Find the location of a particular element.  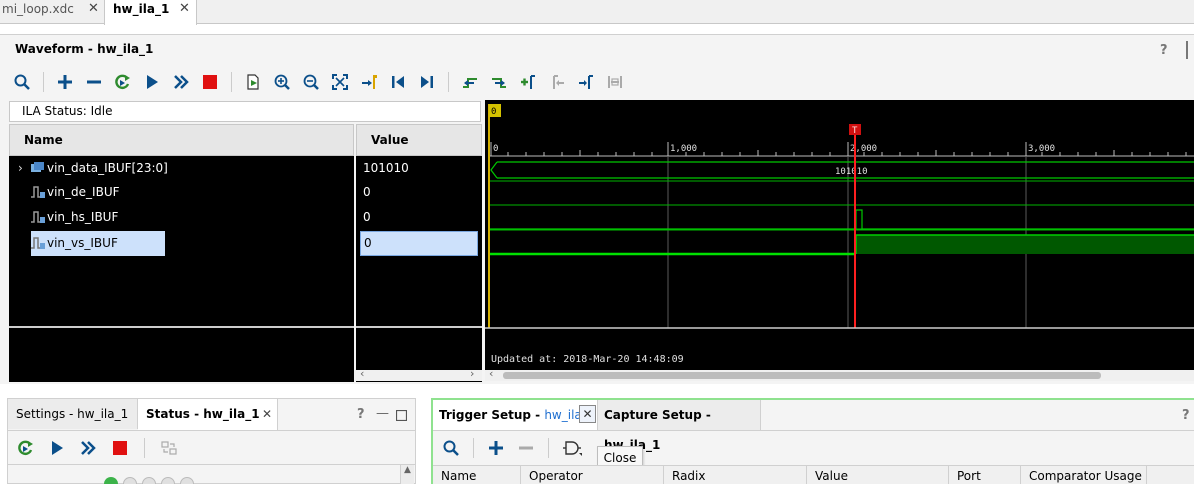

swap-cursors-icon is located at coordinates (615, 82).